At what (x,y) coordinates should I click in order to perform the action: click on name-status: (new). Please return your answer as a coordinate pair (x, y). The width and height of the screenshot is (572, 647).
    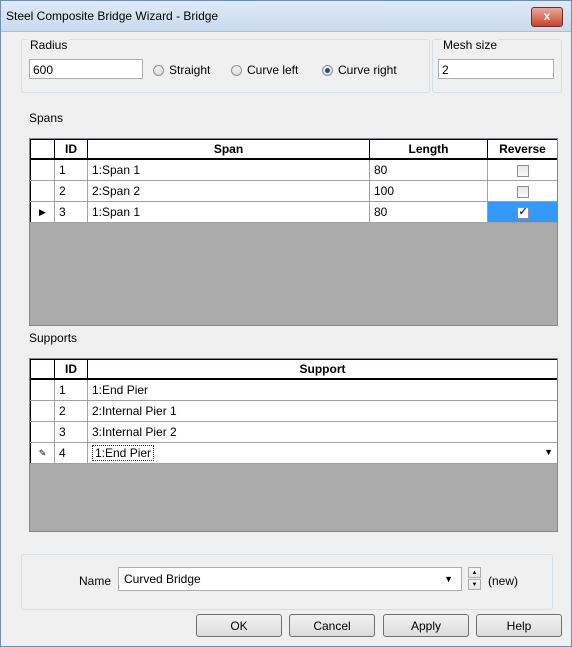
    Looking at the image, I should click on (503, 581).